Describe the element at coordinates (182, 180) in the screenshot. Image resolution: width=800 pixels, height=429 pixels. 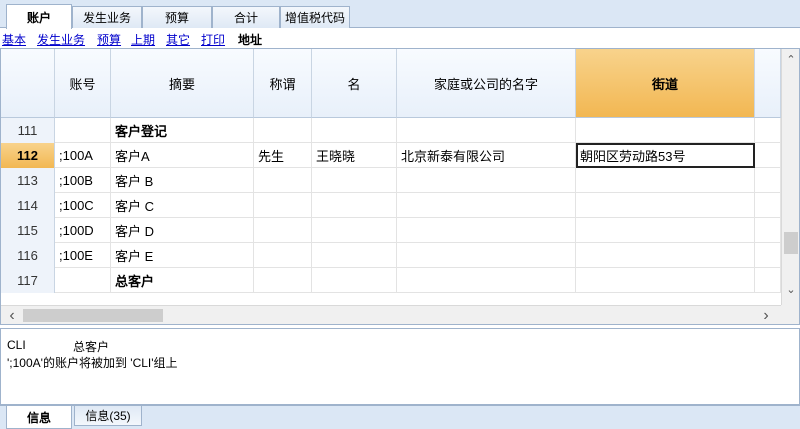
I see `cell-description: 客户 B` at that location.